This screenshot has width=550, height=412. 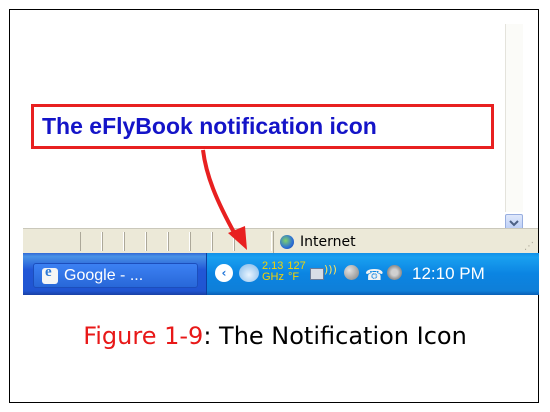 I want to click on callout-arrow, so click(x=224, y=199).